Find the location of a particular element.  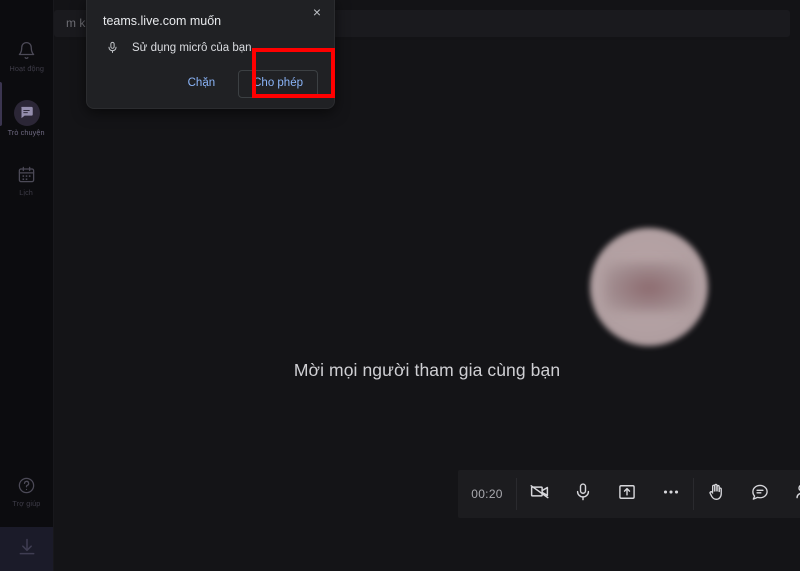

sidebar-item-chat: Trò chuyện is located at coordinates (26, 118).